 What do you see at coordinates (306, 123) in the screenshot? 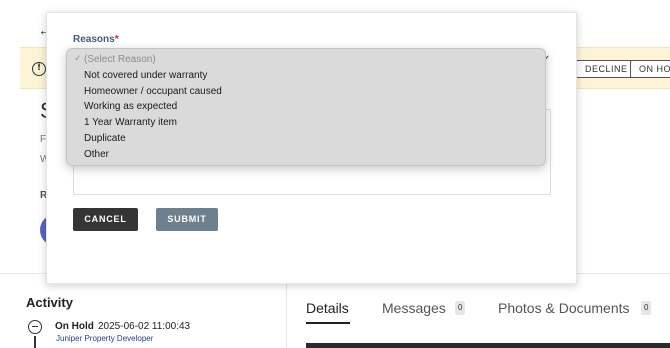
I see `dropdown-option: 1 Year Warranty item` at bounding box center [306, 123].